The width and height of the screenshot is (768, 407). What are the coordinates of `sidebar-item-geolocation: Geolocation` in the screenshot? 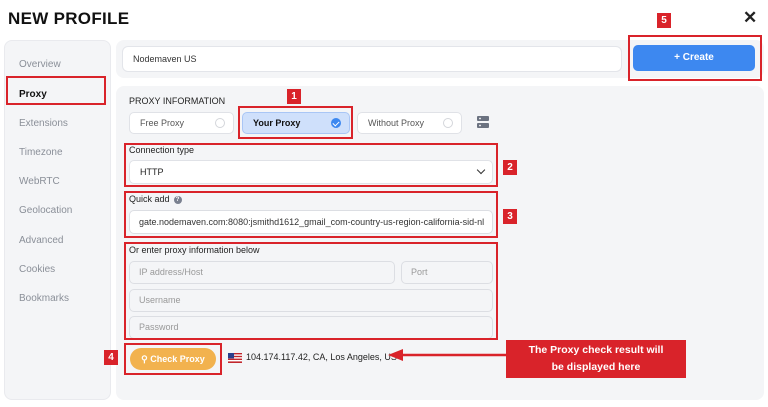 It's located at (45, 210).